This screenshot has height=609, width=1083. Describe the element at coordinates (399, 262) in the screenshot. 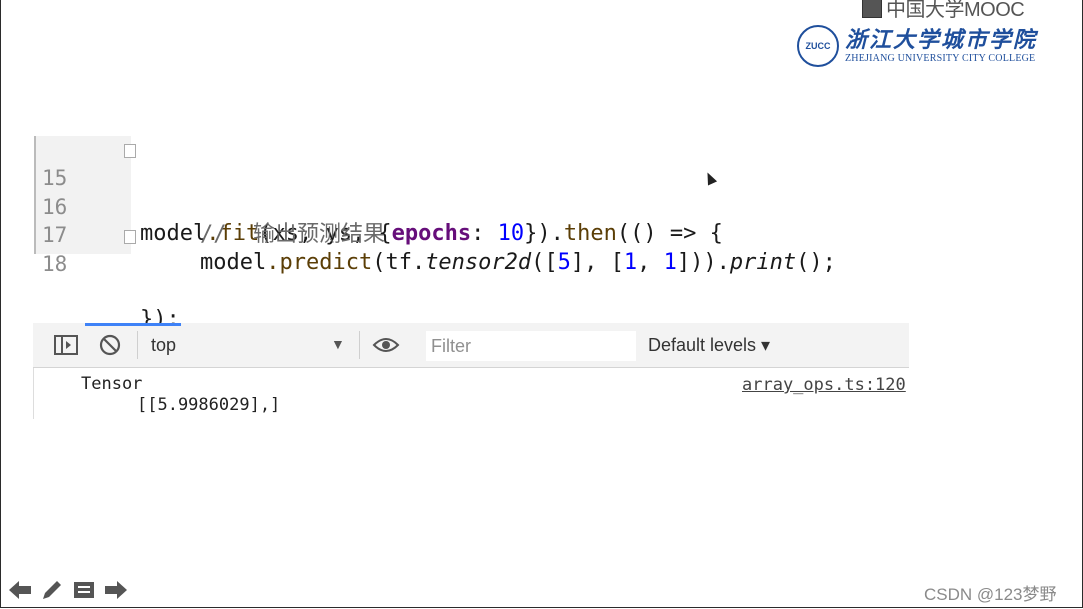

I see `token-tf-open: (tf.` at that location.